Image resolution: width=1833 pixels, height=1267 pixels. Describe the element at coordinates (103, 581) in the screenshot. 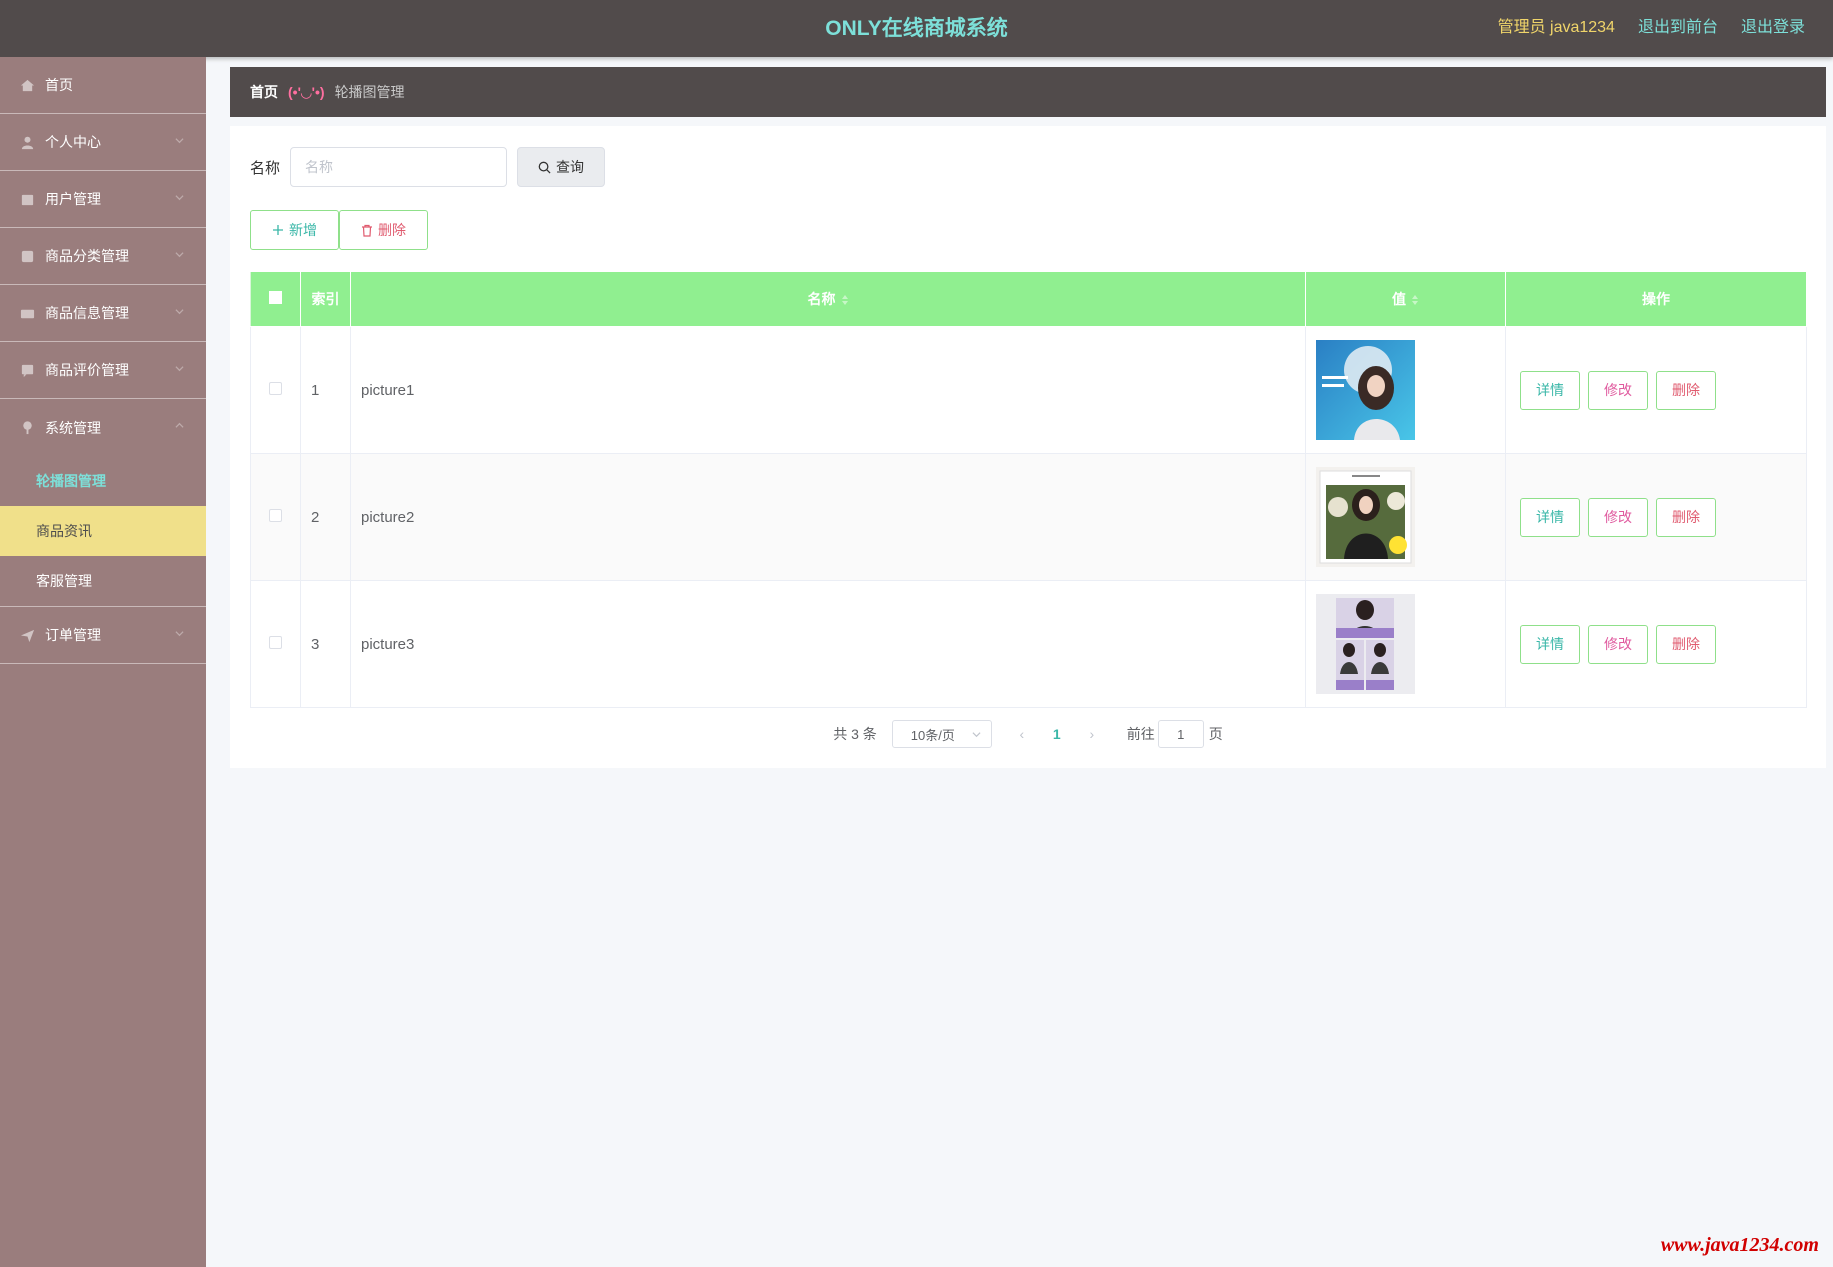

I see `sidebar-subitem-service: 客服管理` at that location.